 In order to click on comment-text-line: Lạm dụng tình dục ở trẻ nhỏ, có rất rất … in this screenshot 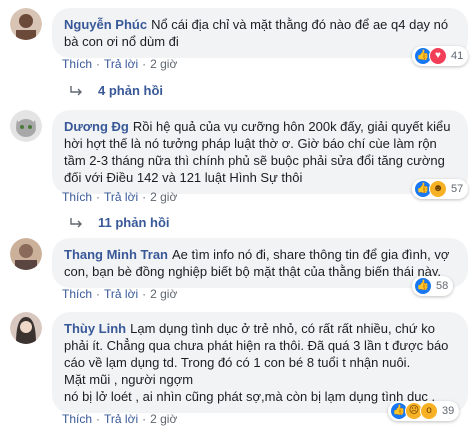, I will do `click(282, 328)`.